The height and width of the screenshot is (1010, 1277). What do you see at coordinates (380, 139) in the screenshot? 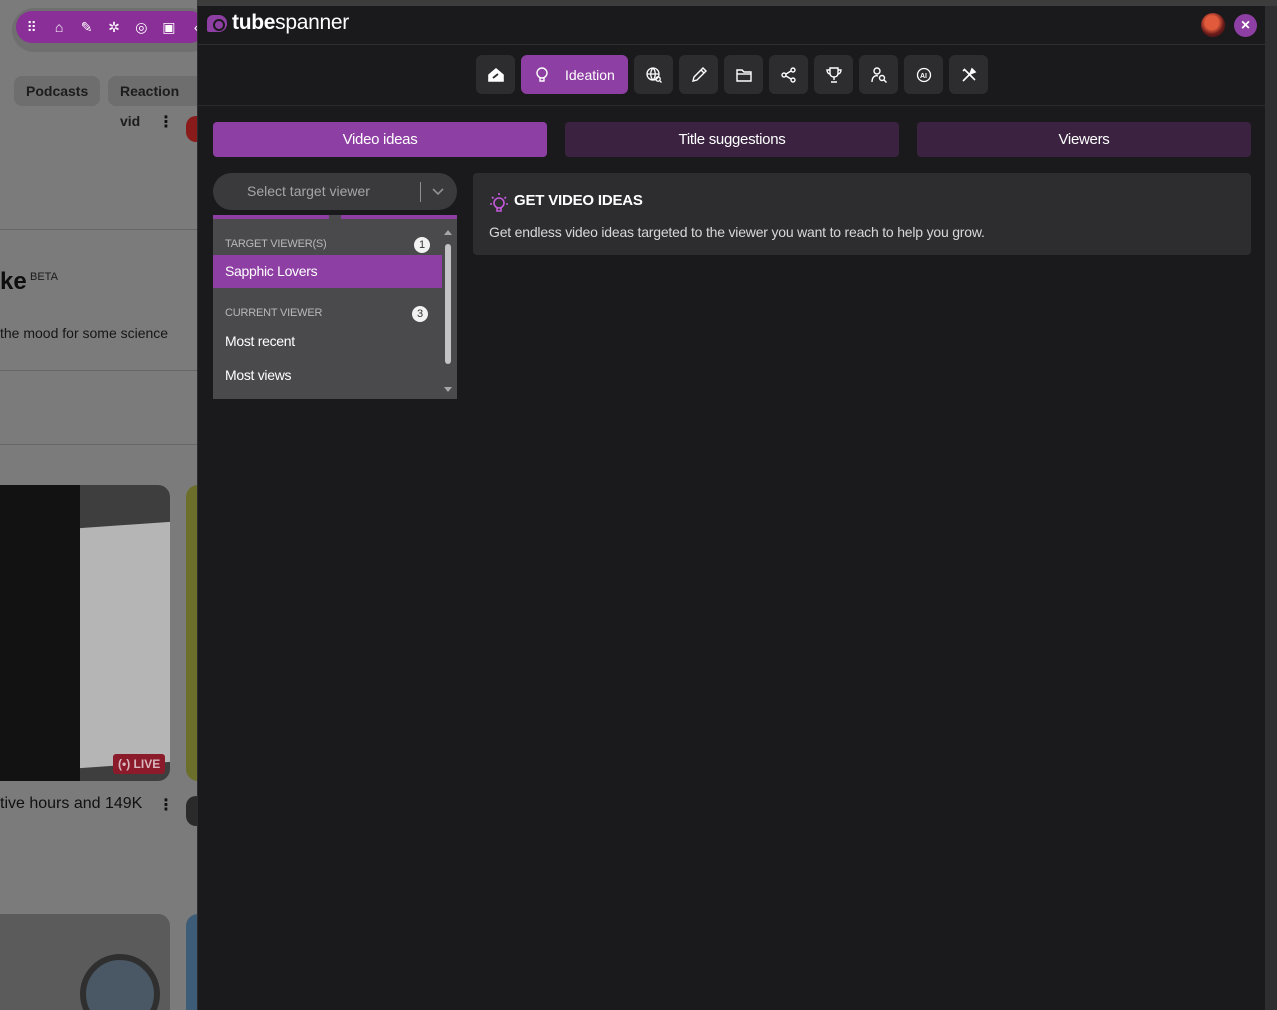
I see `tab-video-ideas: Video ideas` at bounding box center [380, 139].